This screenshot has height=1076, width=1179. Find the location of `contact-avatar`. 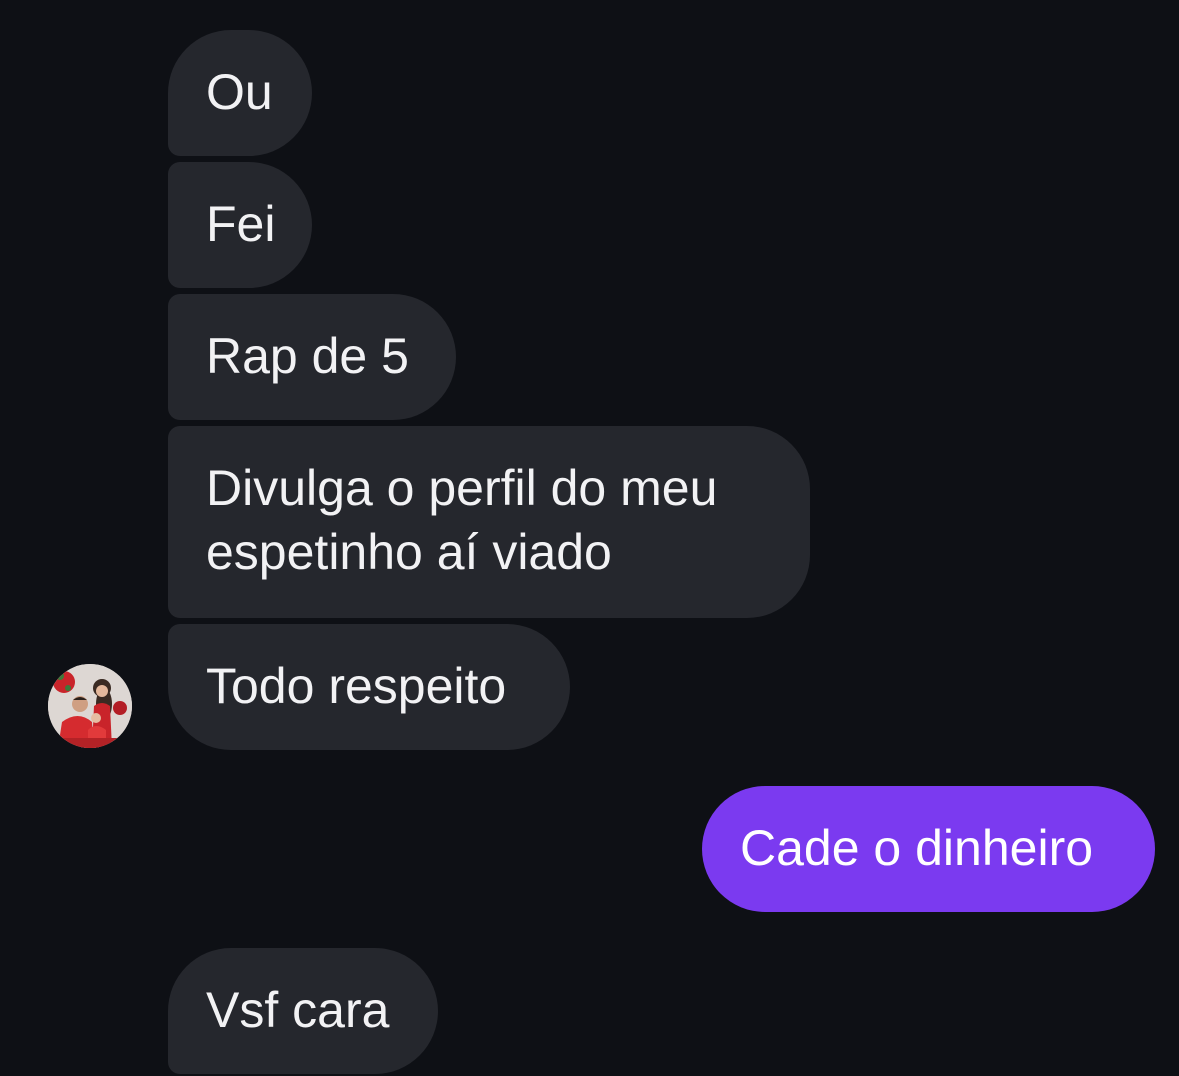

contact-avatar is located at coordinates (90, 706).